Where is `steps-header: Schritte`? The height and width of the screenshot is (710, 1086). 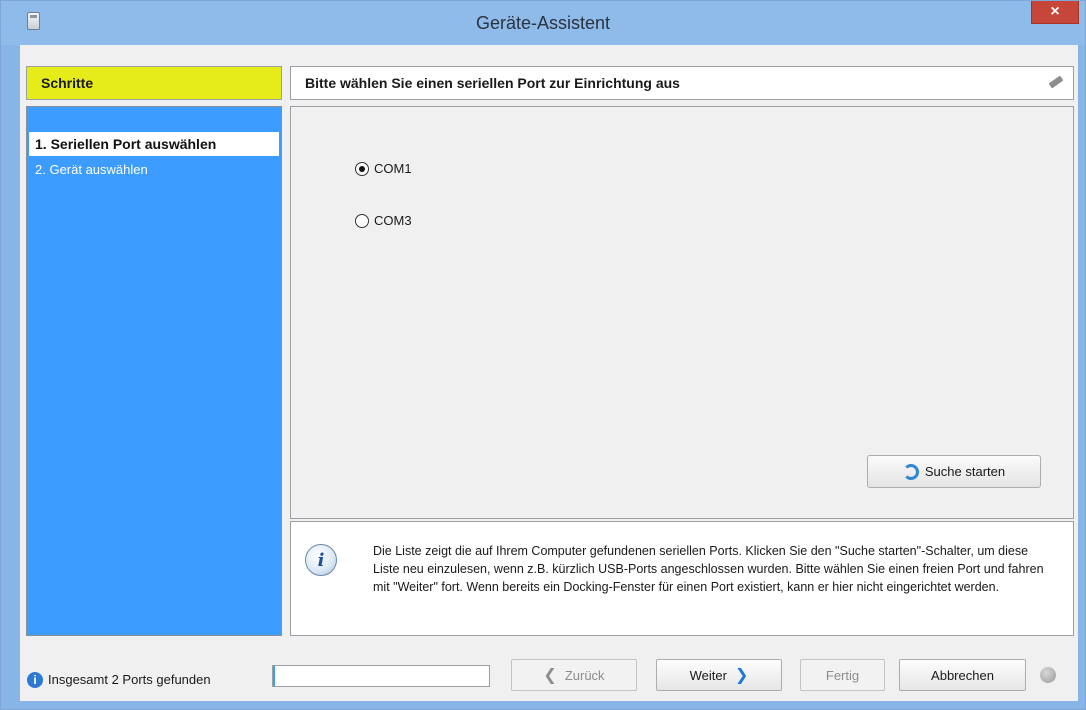
steps-header: Schritte is located at coordinates (154, 83).